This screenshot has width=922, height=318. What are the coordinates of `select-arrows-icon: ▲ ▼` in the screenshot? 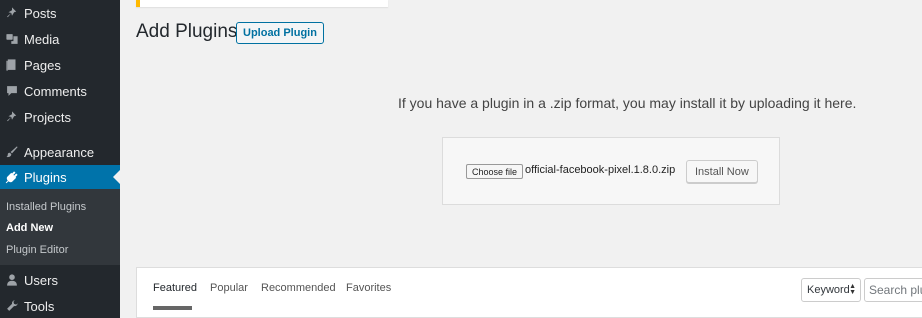 It's located at (852, 289).